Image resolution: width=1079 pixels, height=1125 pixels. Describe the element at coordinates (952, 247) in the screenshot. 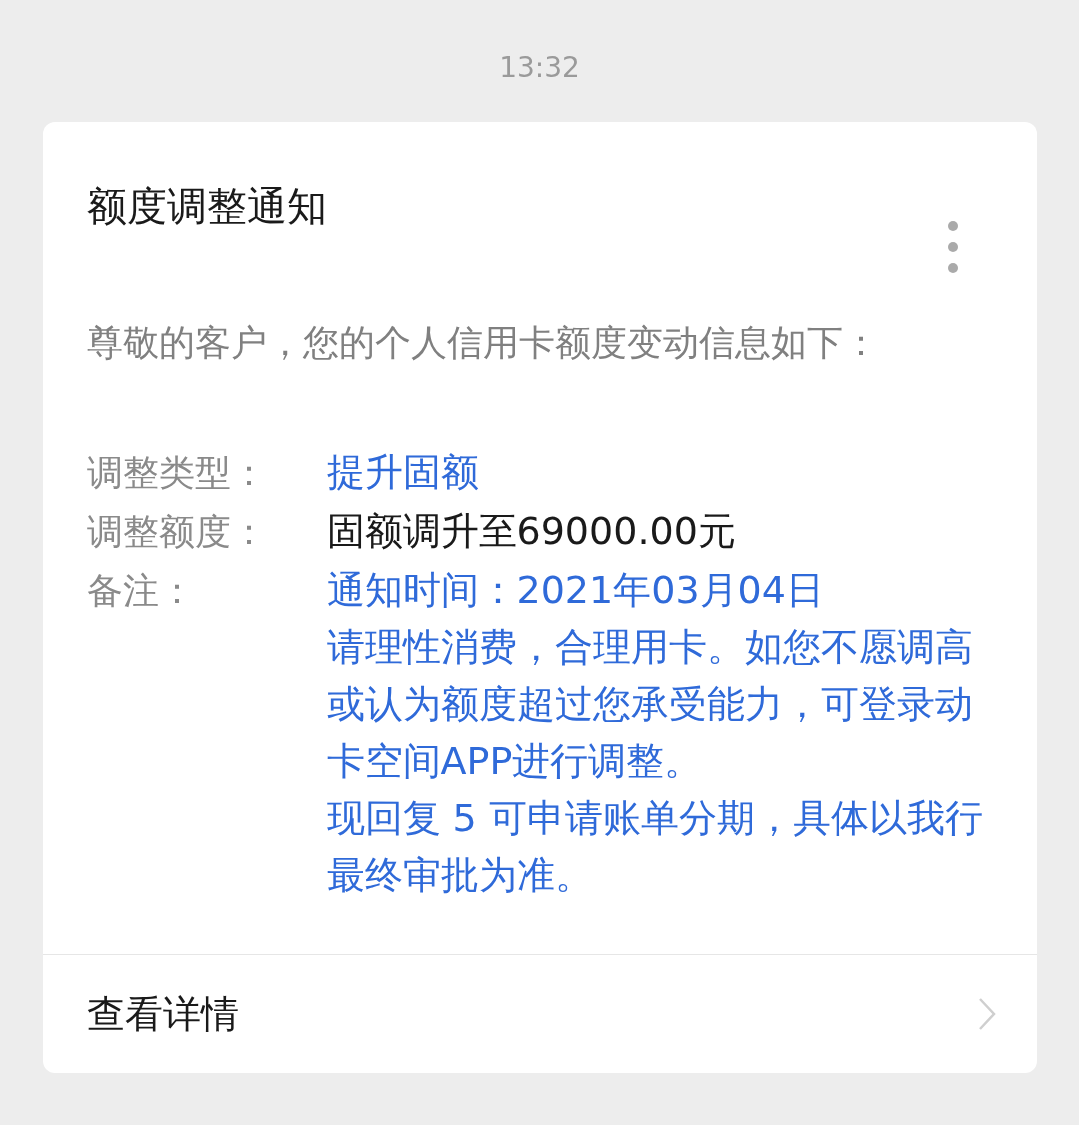

I see `more-menu-icon` at that location.